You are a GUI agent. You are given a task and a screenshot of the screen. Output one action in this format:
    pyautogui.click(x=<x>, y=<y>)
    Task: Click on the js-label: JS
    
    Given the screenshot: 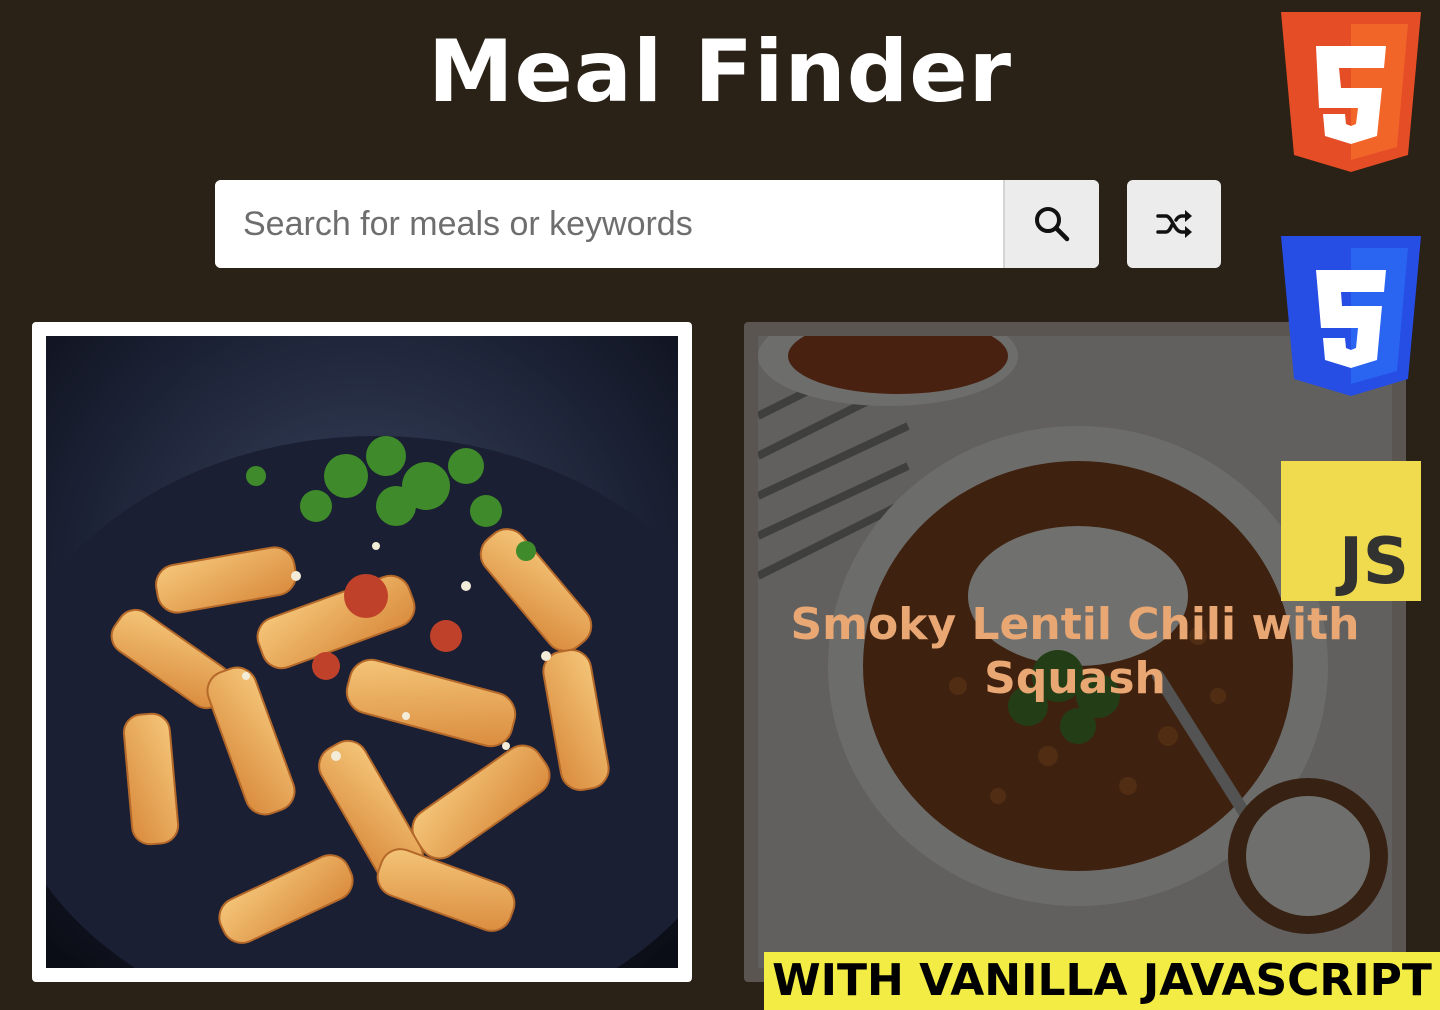 What is the action you would take?
    pyautogui.click(x=1374, y=562)
    